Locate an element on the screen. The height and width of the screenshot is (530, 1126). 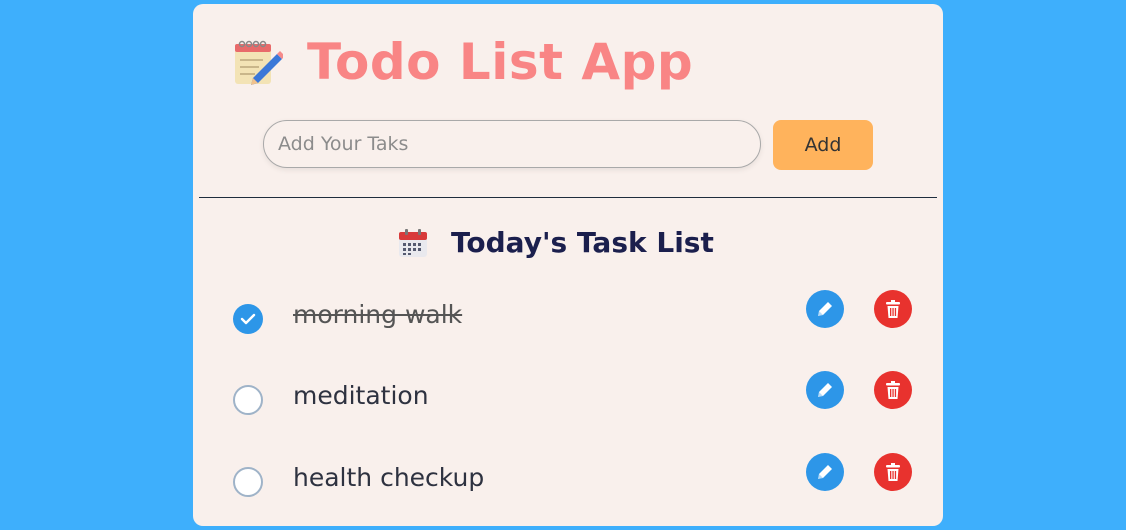
app-title-text: Todo List App is located at coordinates (500, 62).